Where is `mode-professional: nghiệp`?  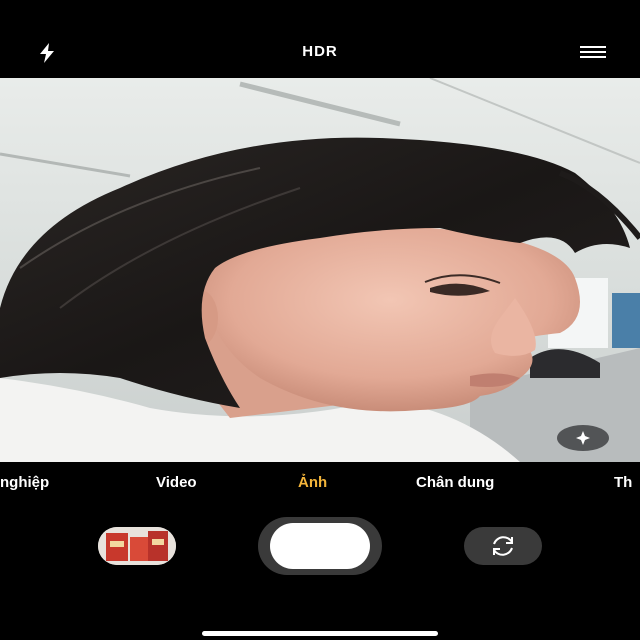 mode-professional: nghiệp is located at coordinates (24, 482).